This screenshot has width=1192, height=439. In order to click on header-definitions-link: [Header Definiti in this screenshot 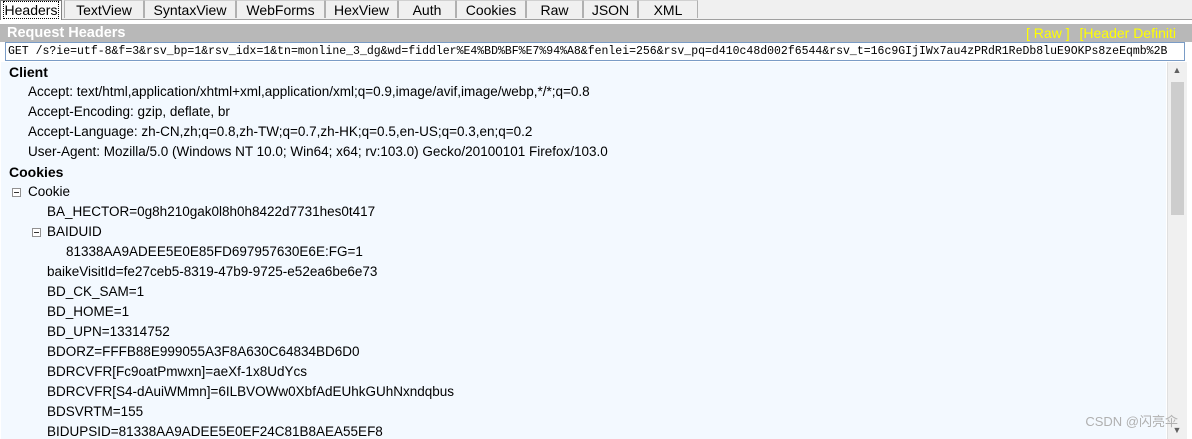, I will do `click(1128, 33)`.